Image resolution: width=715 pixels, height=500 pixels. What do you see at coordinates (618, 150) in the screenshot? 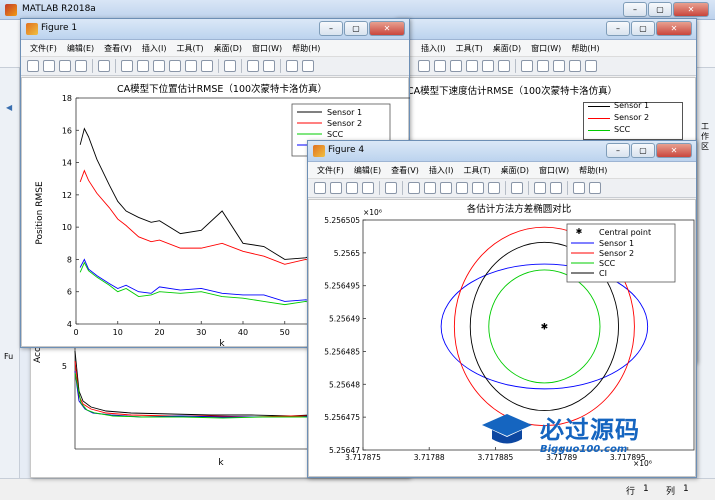
I see `fig4-minimize-button: –` at bounding box center [618, 150].